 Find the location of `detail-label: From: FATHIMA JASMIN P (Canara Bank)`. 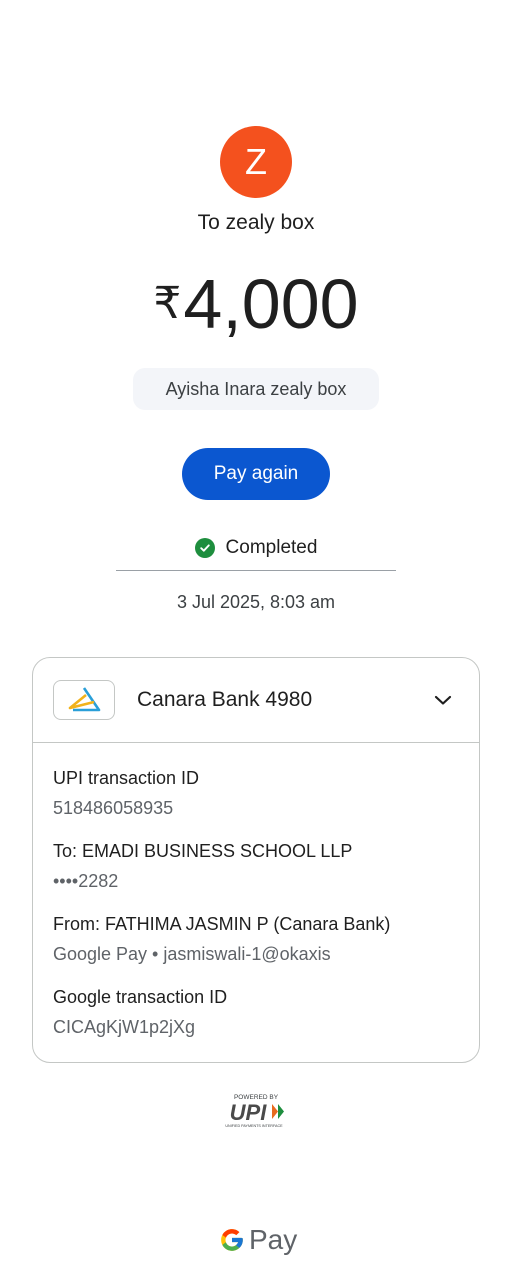

detail-label: From: FATHIMA JASMIN P (Canara Bank) is located at coordinates (222, 924).